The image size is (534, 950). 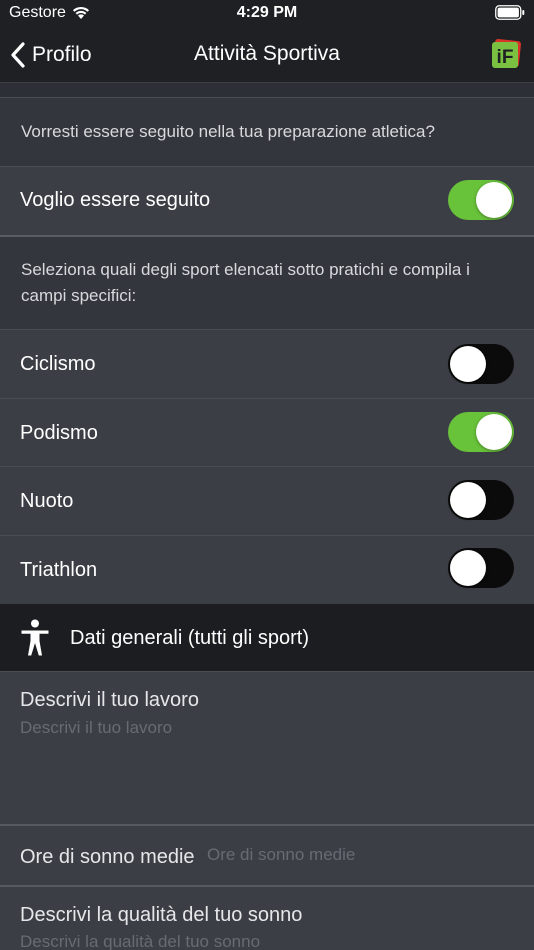 I want to click on nuoto-toggle, so click(x=481, y=500).